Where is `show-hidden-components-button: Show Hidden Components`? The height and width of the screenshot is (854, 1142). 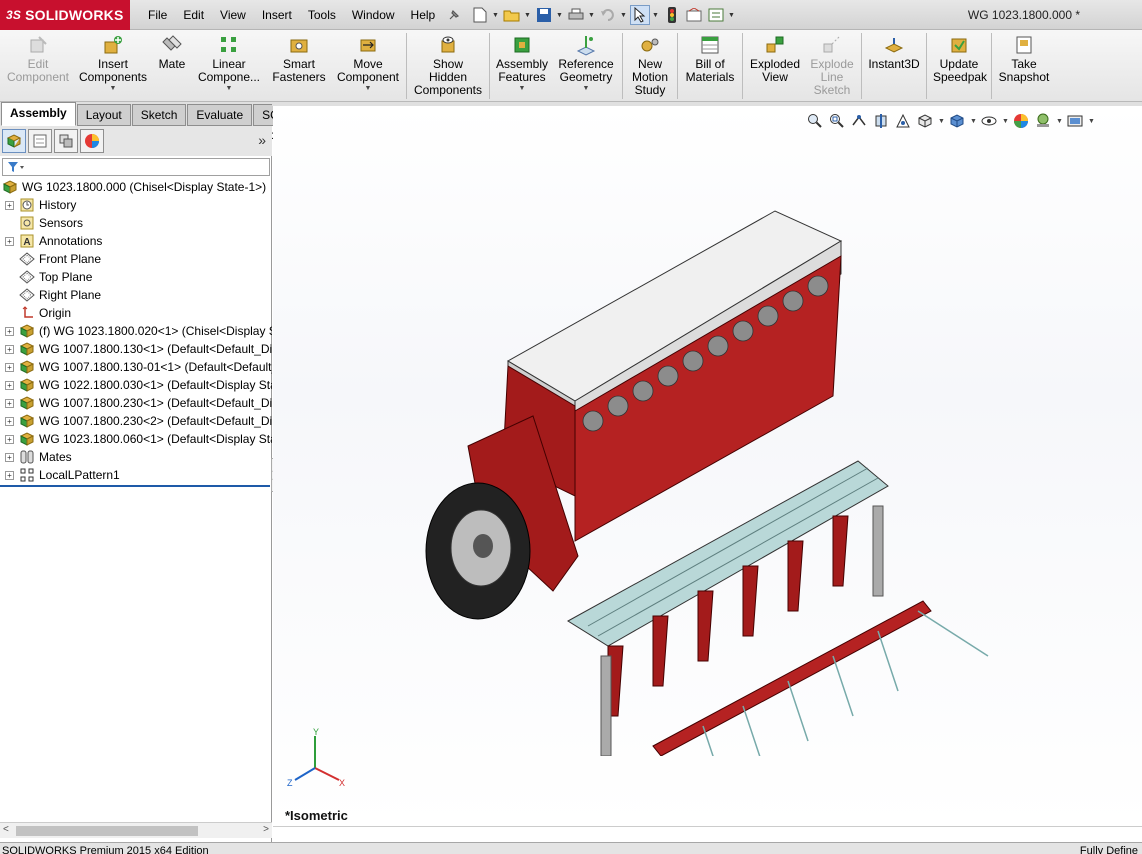
show-hidden-components-button: Show Hidden Components is located at coordinates (448, 65).